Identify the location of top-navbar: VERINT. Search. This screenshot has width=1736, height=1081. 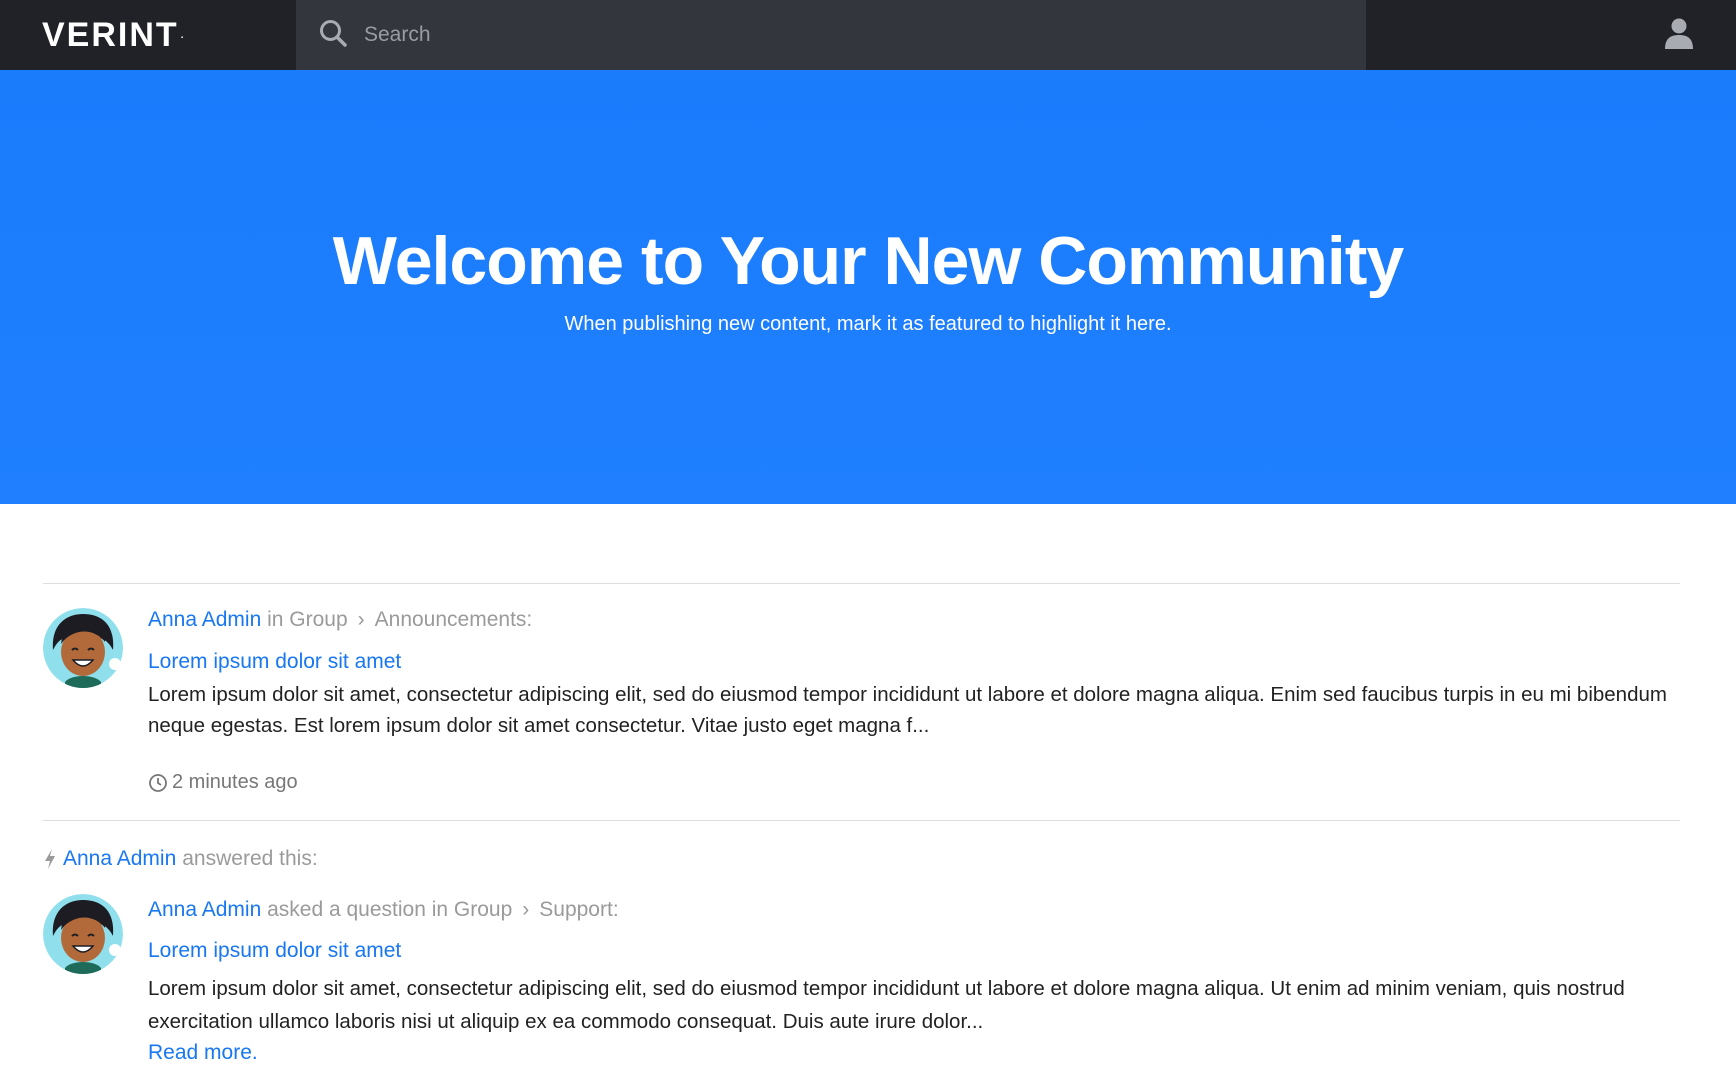
(868, 35).